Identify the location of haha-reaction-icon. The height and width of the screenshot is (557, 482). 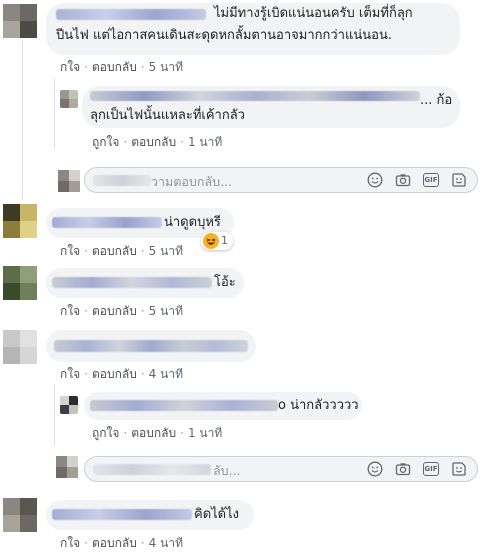
(211, 241).